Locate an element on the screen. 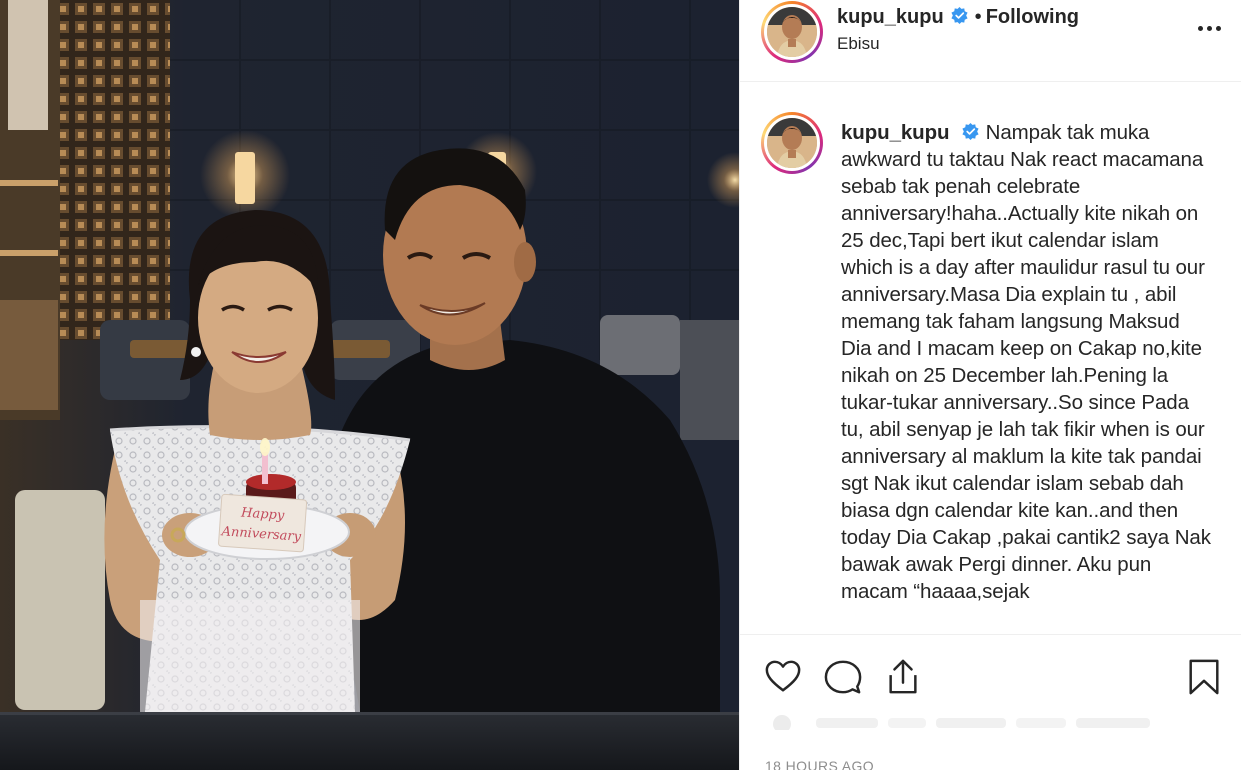  header-user-line: kupu_kupu • Following is located at coordinates (958, 17).